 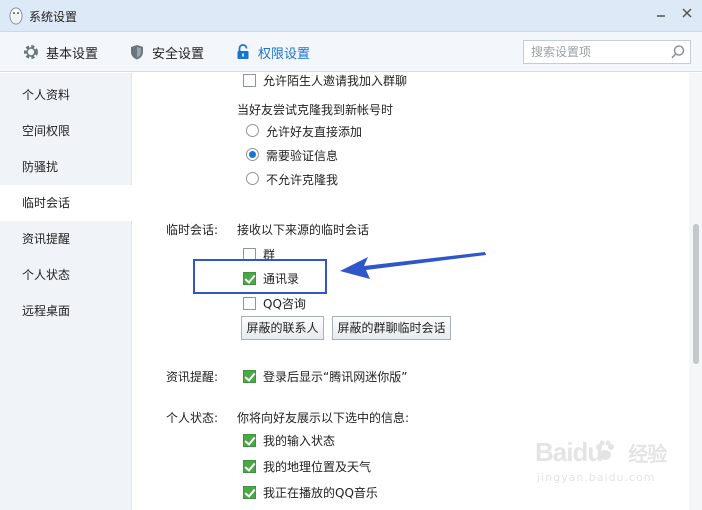 What do you see at coordinates (335, 81) in the screenshot?
I see `allow-stranger-invite-label: 允许陌生人邀请我加入群聊` at bounding box center [335, 81].